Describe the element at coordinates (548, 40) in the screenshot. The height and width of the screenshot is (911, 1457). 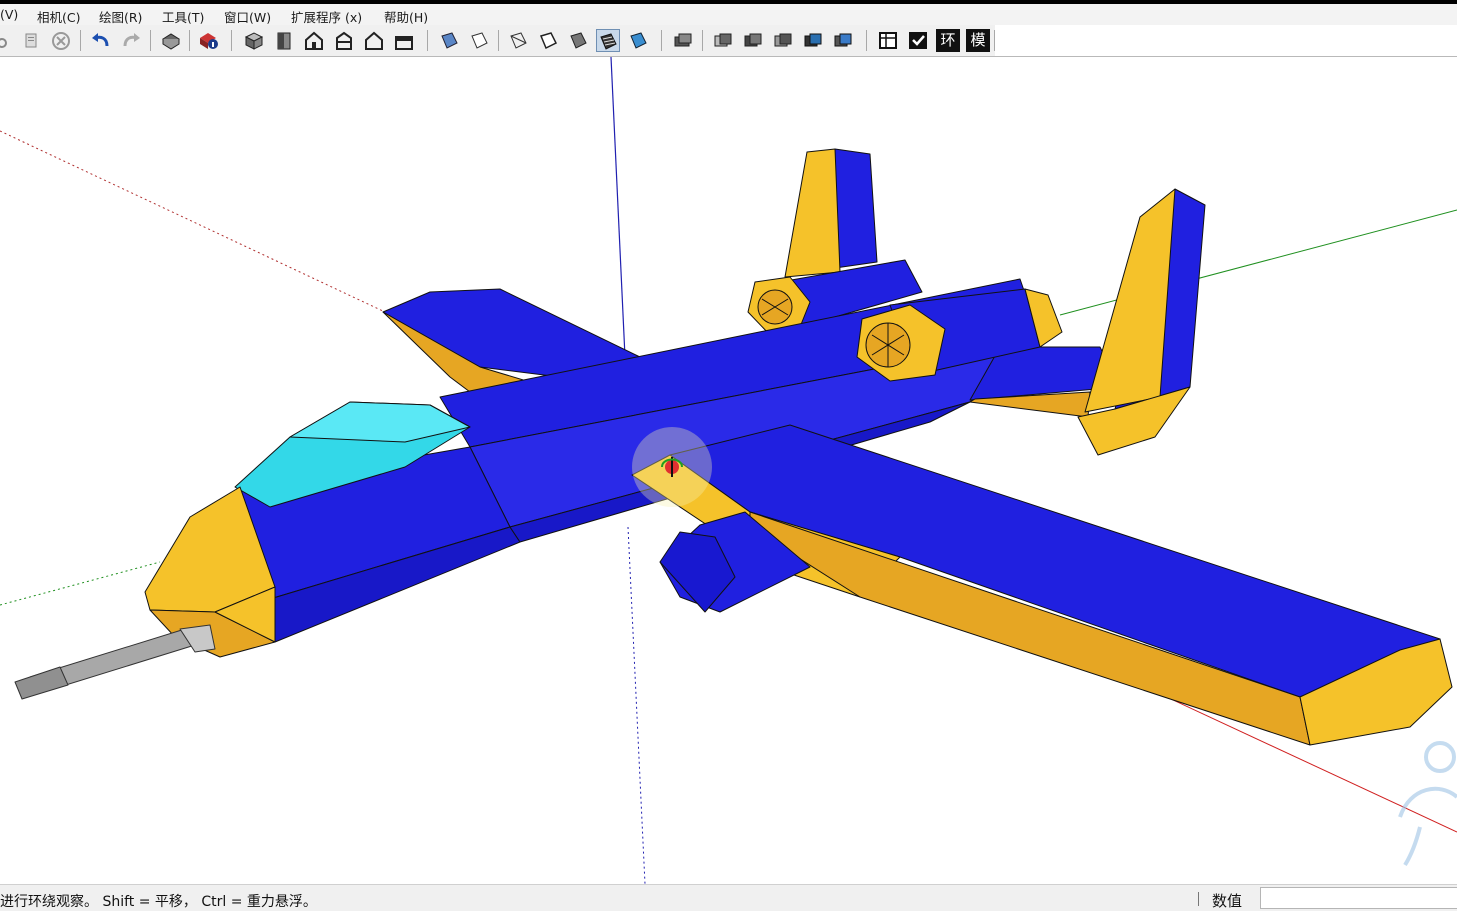
I see `hidden-line-style-icon` at that location.